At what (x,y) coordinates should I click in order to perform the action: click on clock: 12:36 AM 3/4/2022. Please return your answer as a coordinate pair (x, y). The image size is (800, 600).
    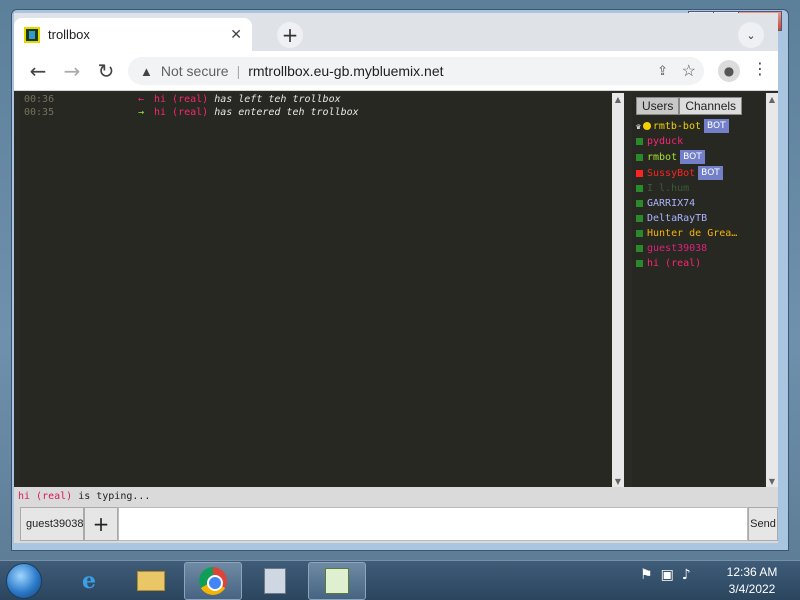
    Looking at the image, I should click on (752, 581).